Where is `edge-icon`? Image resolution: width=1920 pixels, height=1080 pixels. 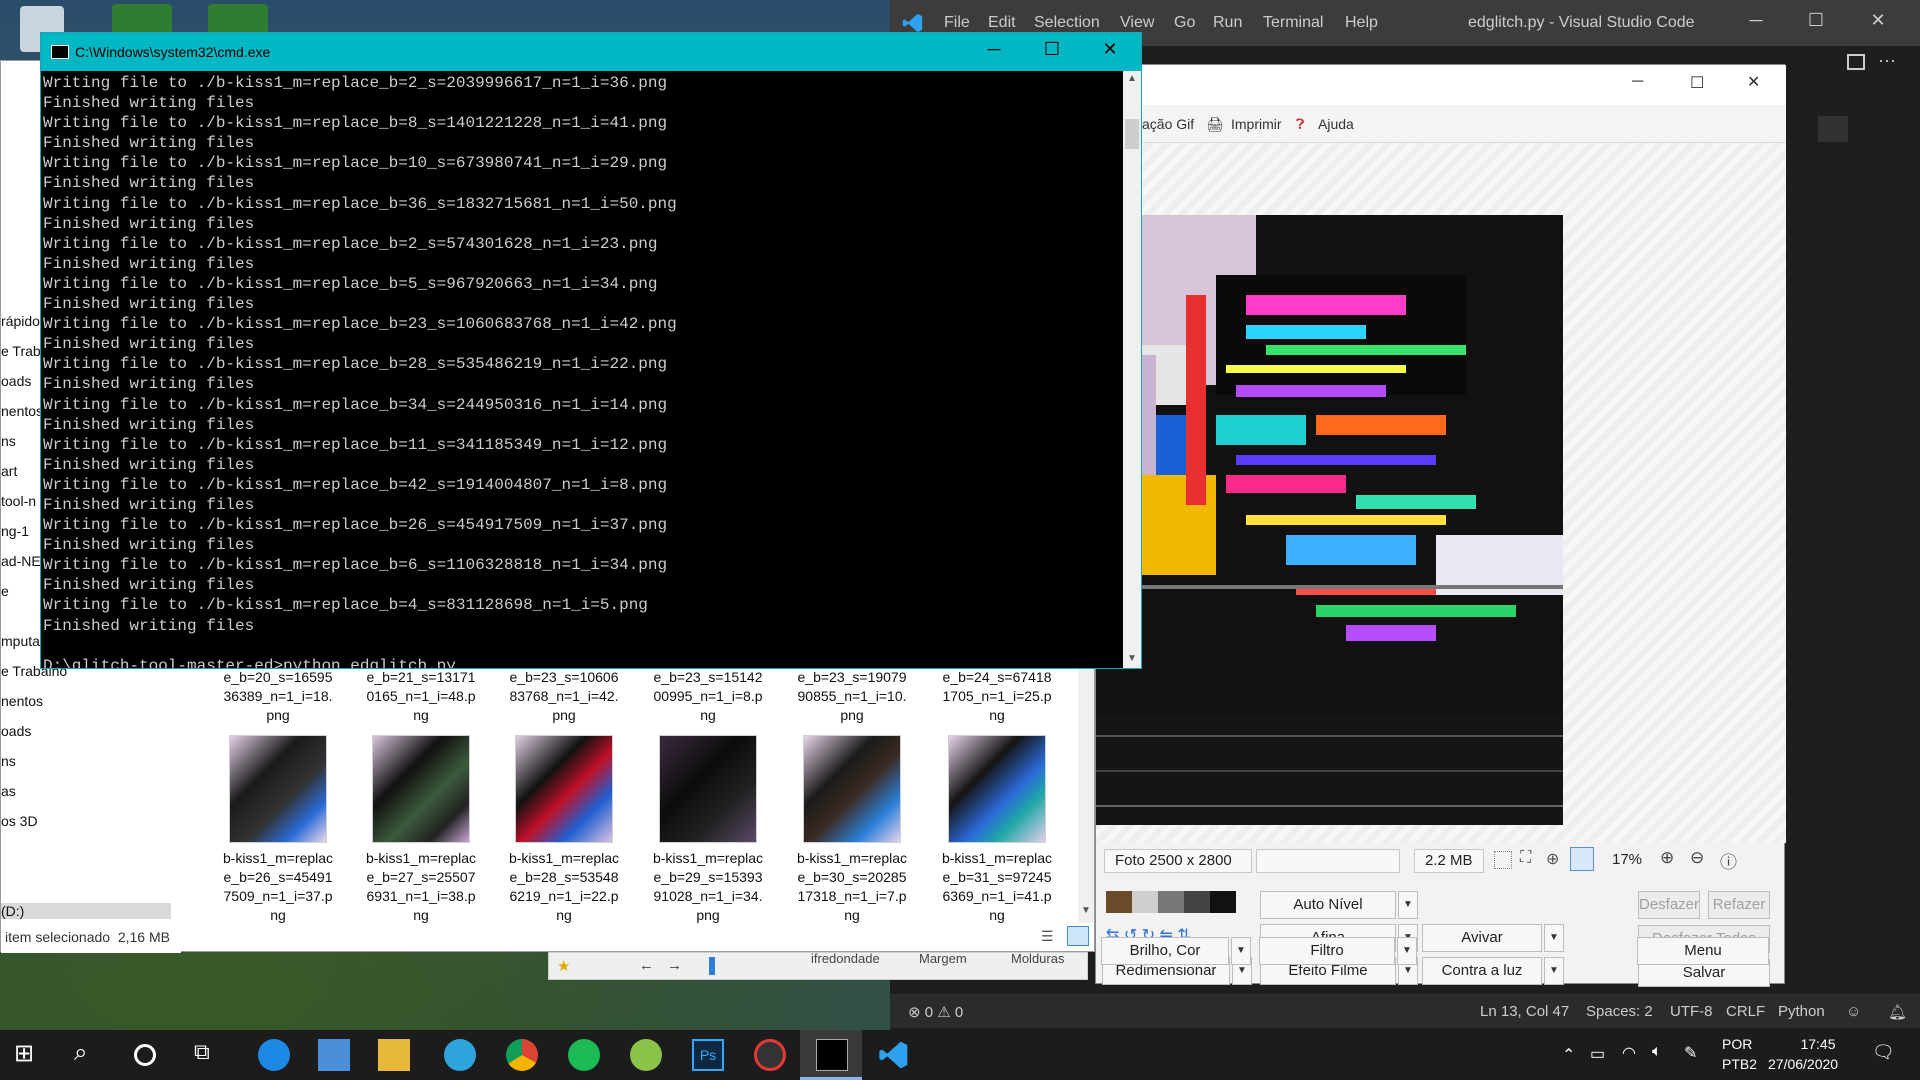
edge-icon is located at coordinates (274, 1055).